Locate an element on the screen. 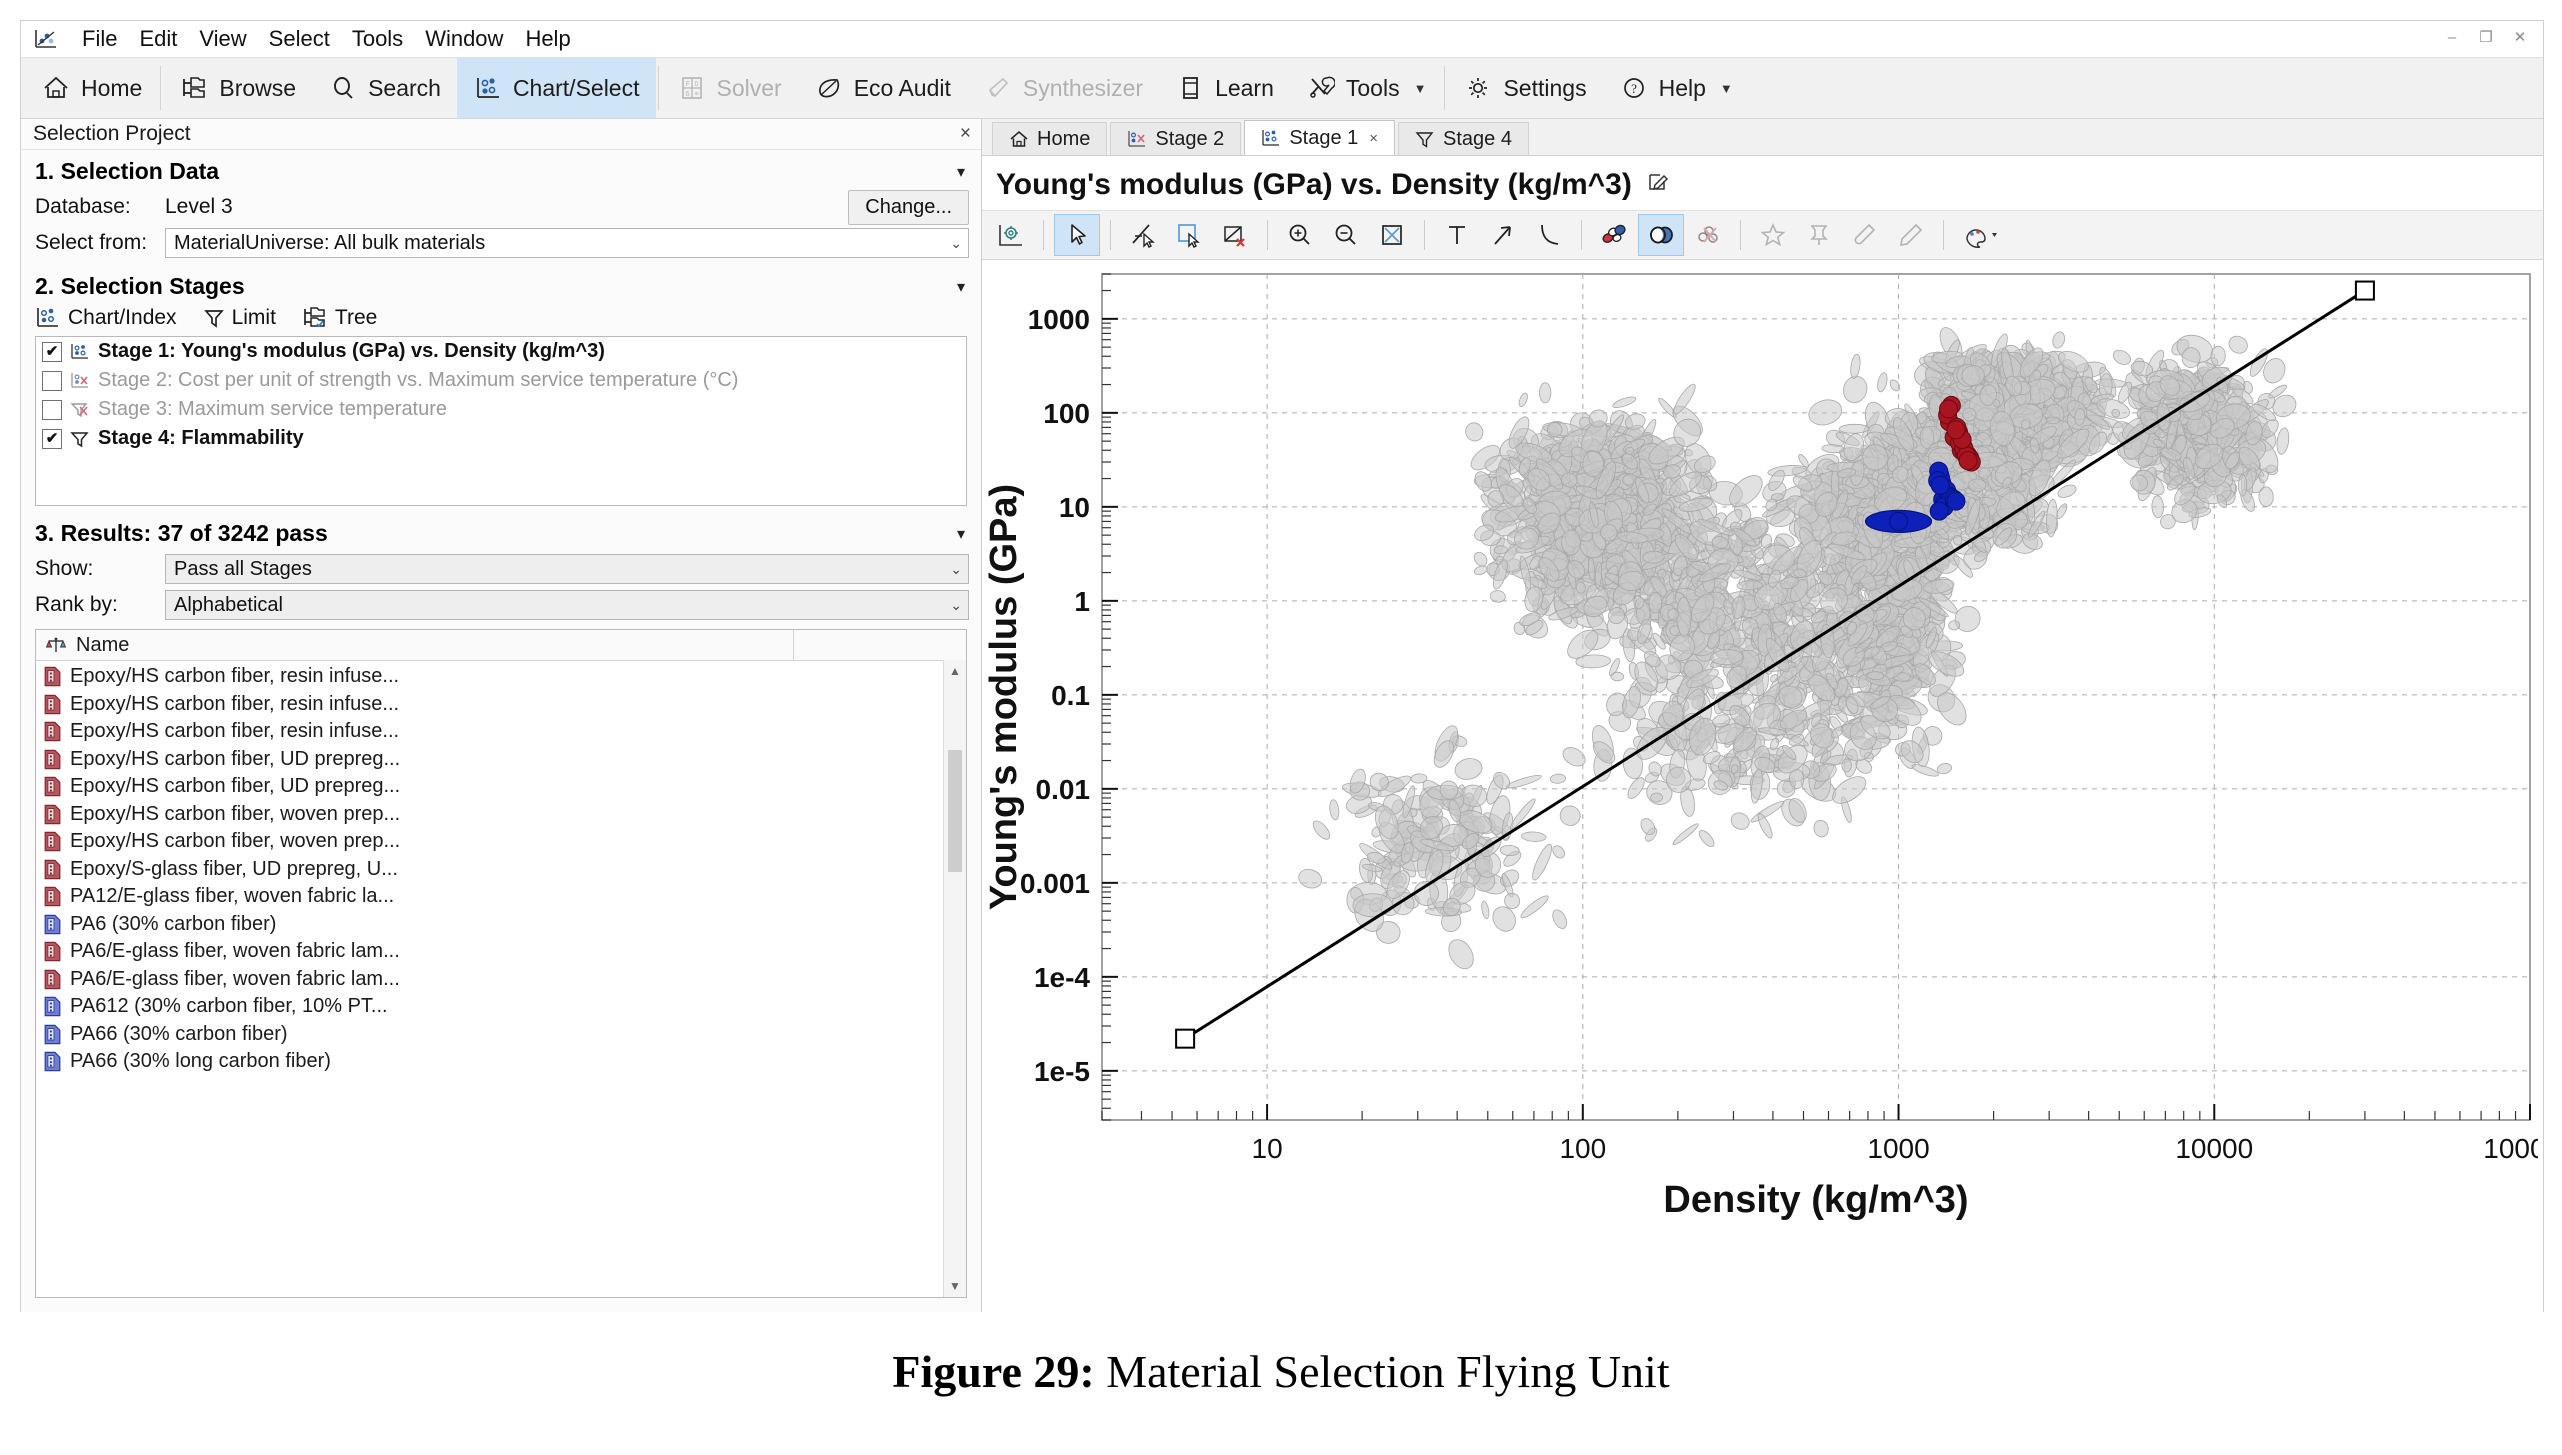 Image resolution: width=2562 pixels, height=1455 pixels. list-item: PA6 (30% carbon fiber) is located at coordinates (501, 925).